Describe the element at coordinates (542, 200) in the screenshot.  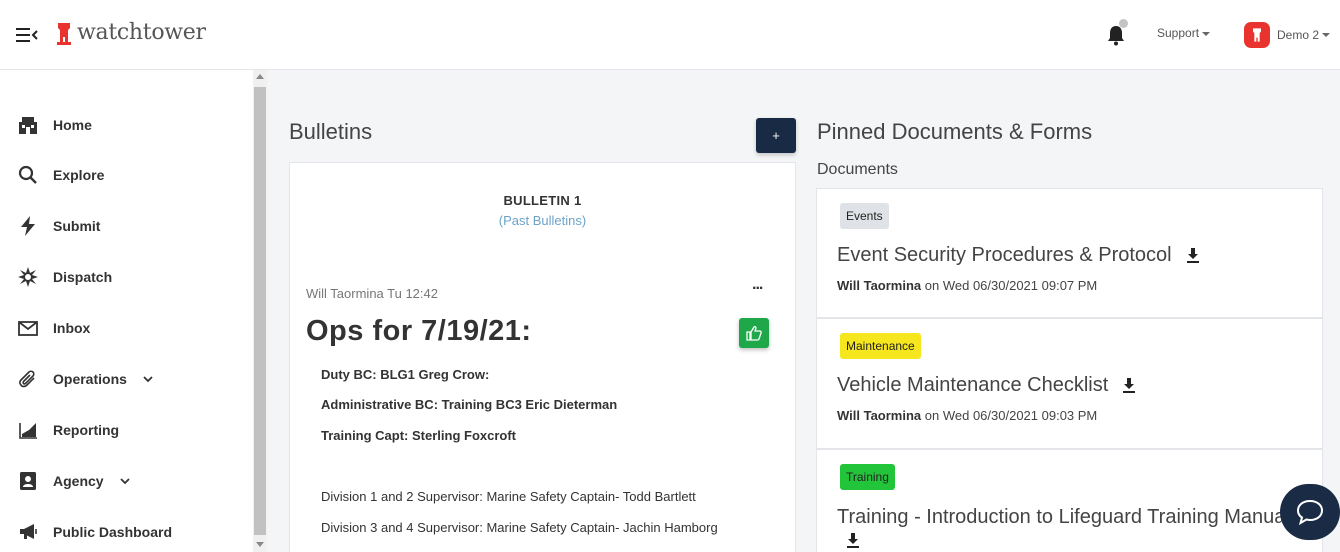
I see `bulletin-heading: BULLETIN 1` at that location.